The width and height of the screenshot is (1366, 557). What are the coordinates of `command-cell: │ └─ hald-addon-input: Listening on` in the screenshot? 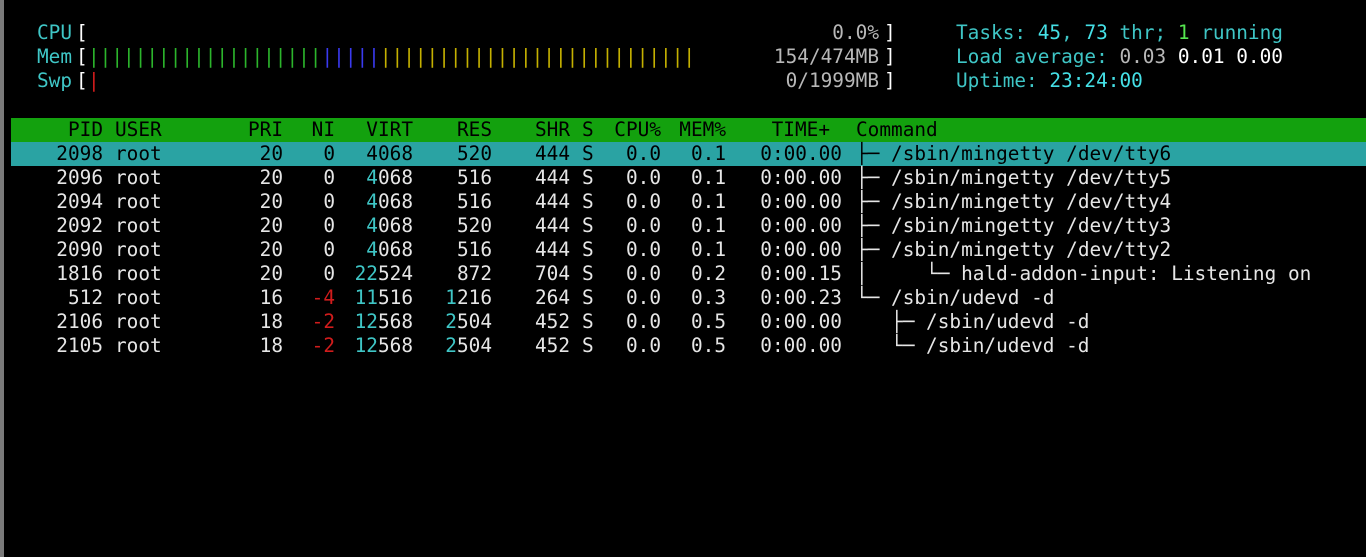 It's located at (1083, 274).